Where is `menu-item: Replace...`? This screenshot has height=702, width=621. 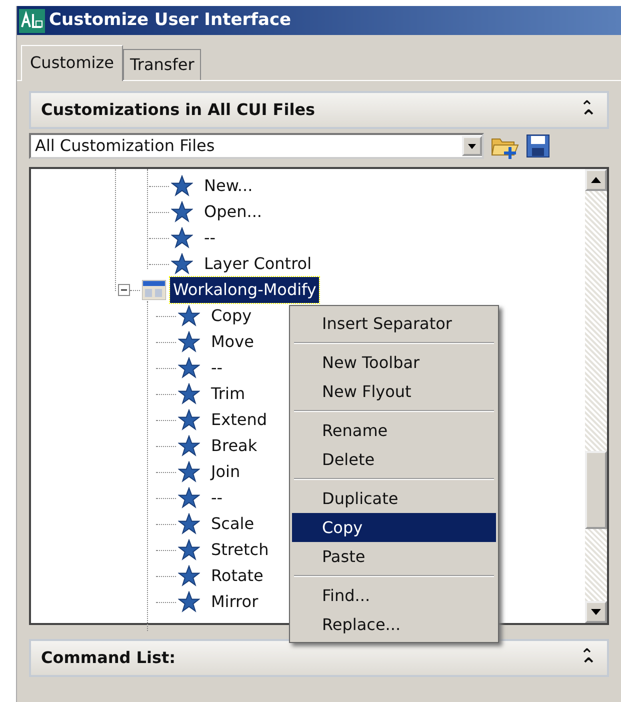 menu-item: Replace... is located at coordinates (394, 624).